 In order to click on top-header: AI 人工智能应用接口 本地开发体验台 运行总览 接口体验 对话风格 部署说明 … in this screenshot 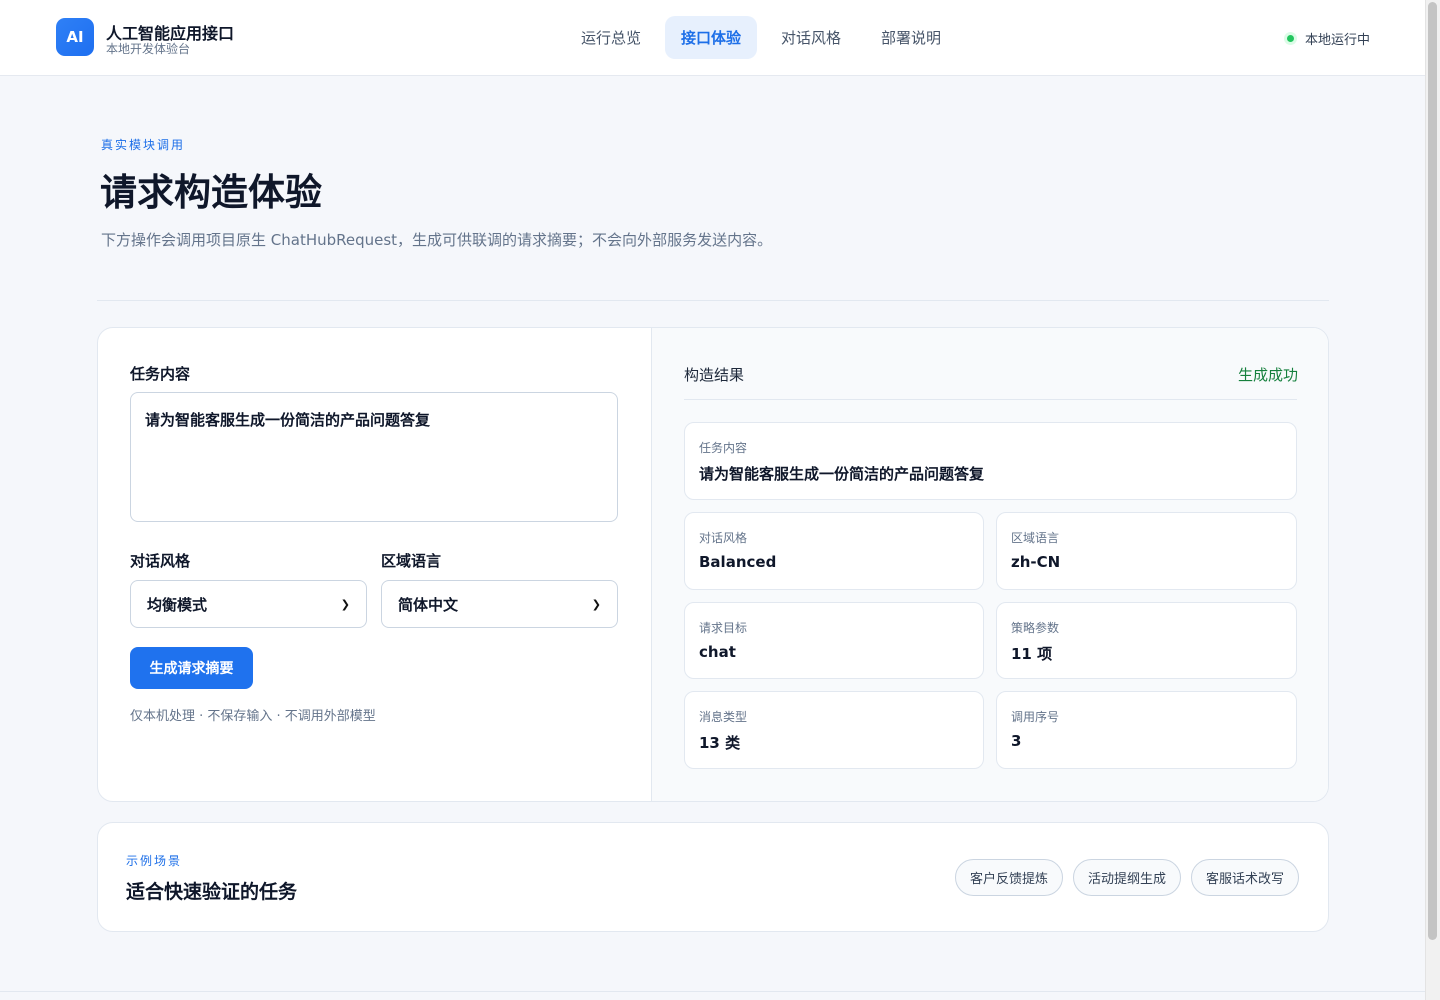, I will do `click(712, 38)`.